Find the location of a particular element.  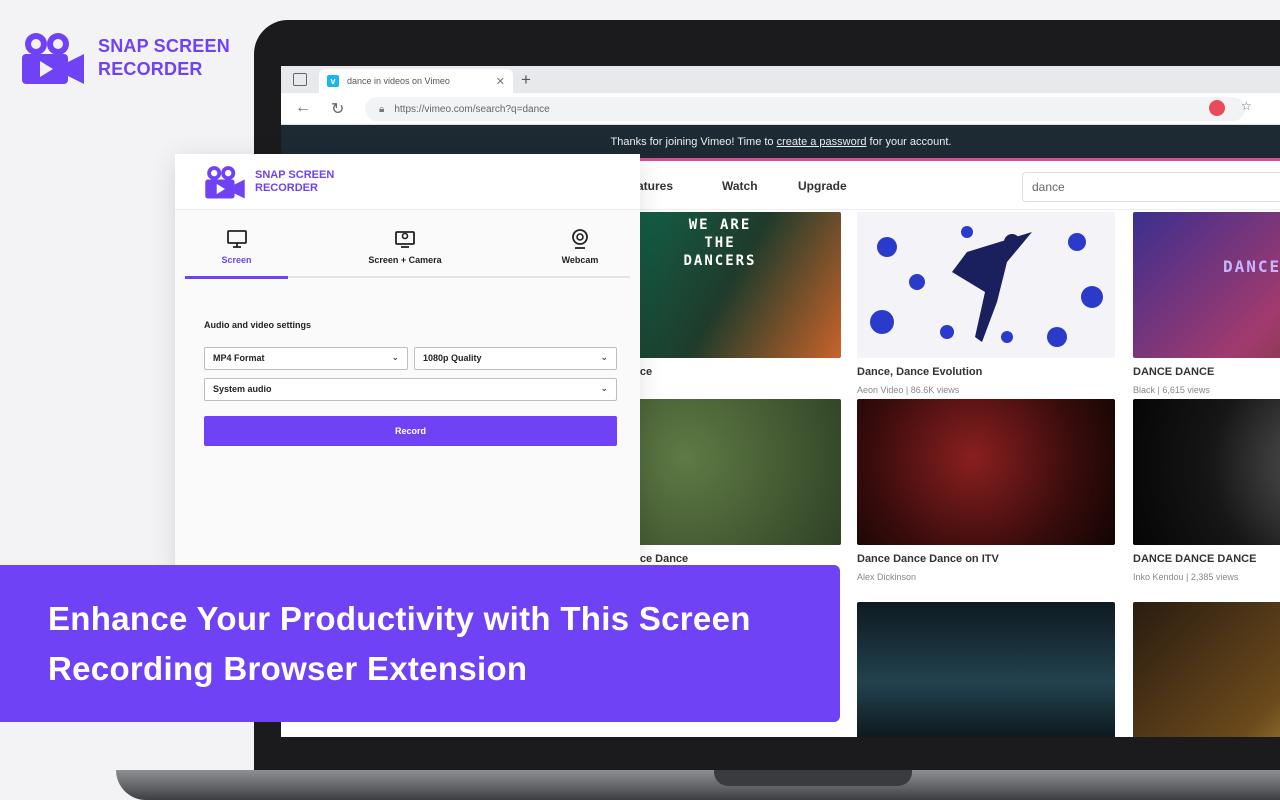

audio-select-value: System audio is located at coordinates (242, 389).